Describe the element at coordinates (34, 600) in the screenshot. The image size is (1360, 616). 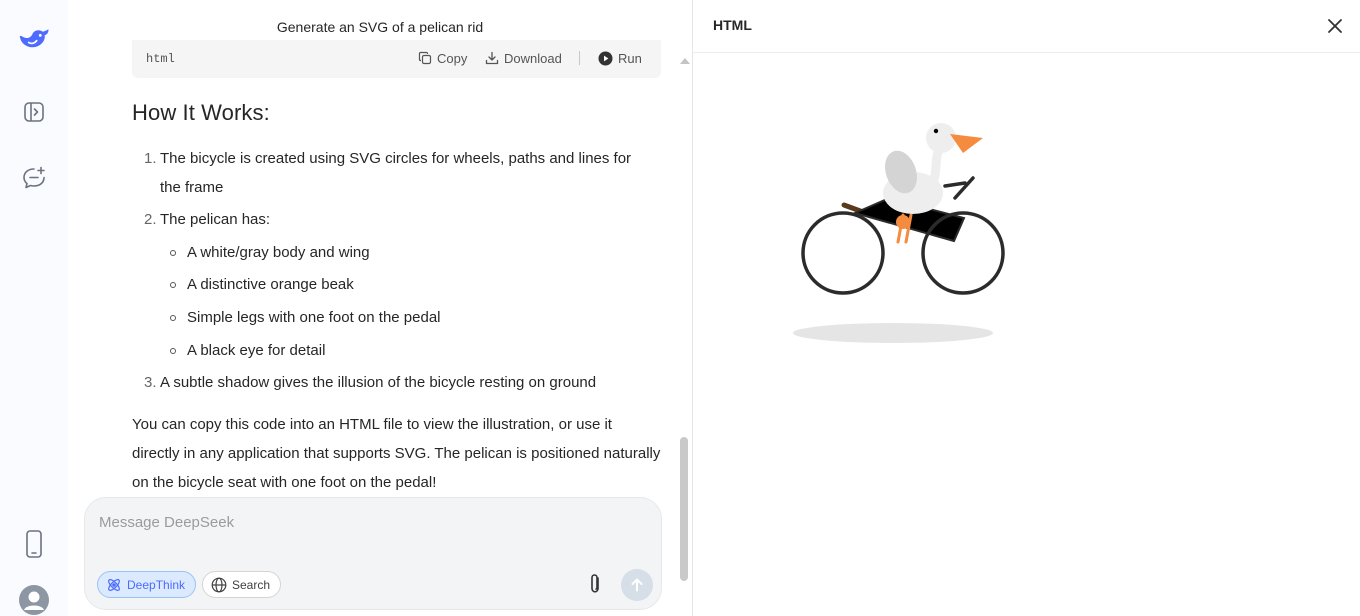
I see `avatar` at that location.